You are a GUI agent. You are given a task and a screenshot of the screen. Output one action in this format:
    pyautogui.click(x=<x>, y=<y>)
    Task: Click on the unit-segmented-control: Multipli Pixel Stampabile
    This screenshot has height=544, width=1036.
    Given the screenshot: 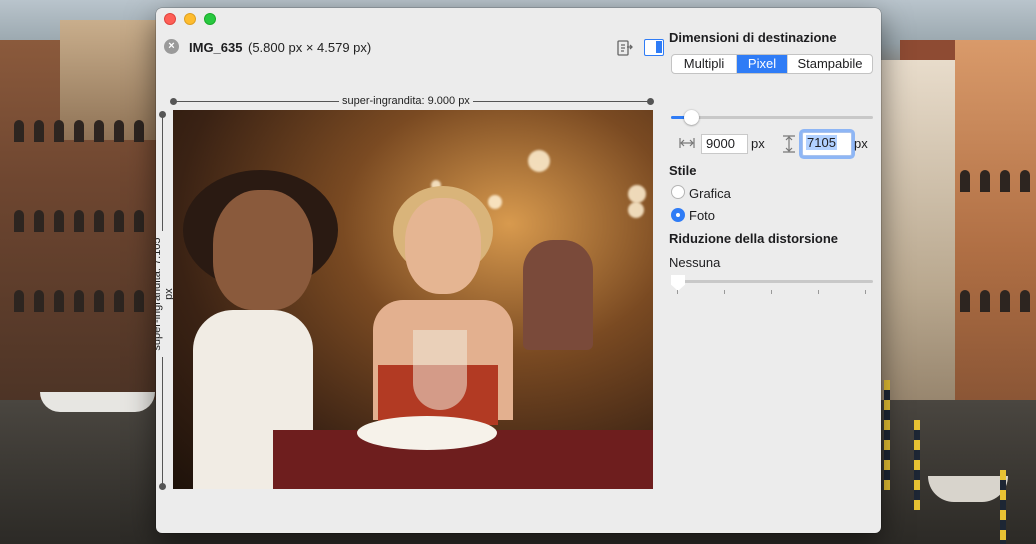 What is the action you would take?
    pyautogui.click(x=772, y=64)
    